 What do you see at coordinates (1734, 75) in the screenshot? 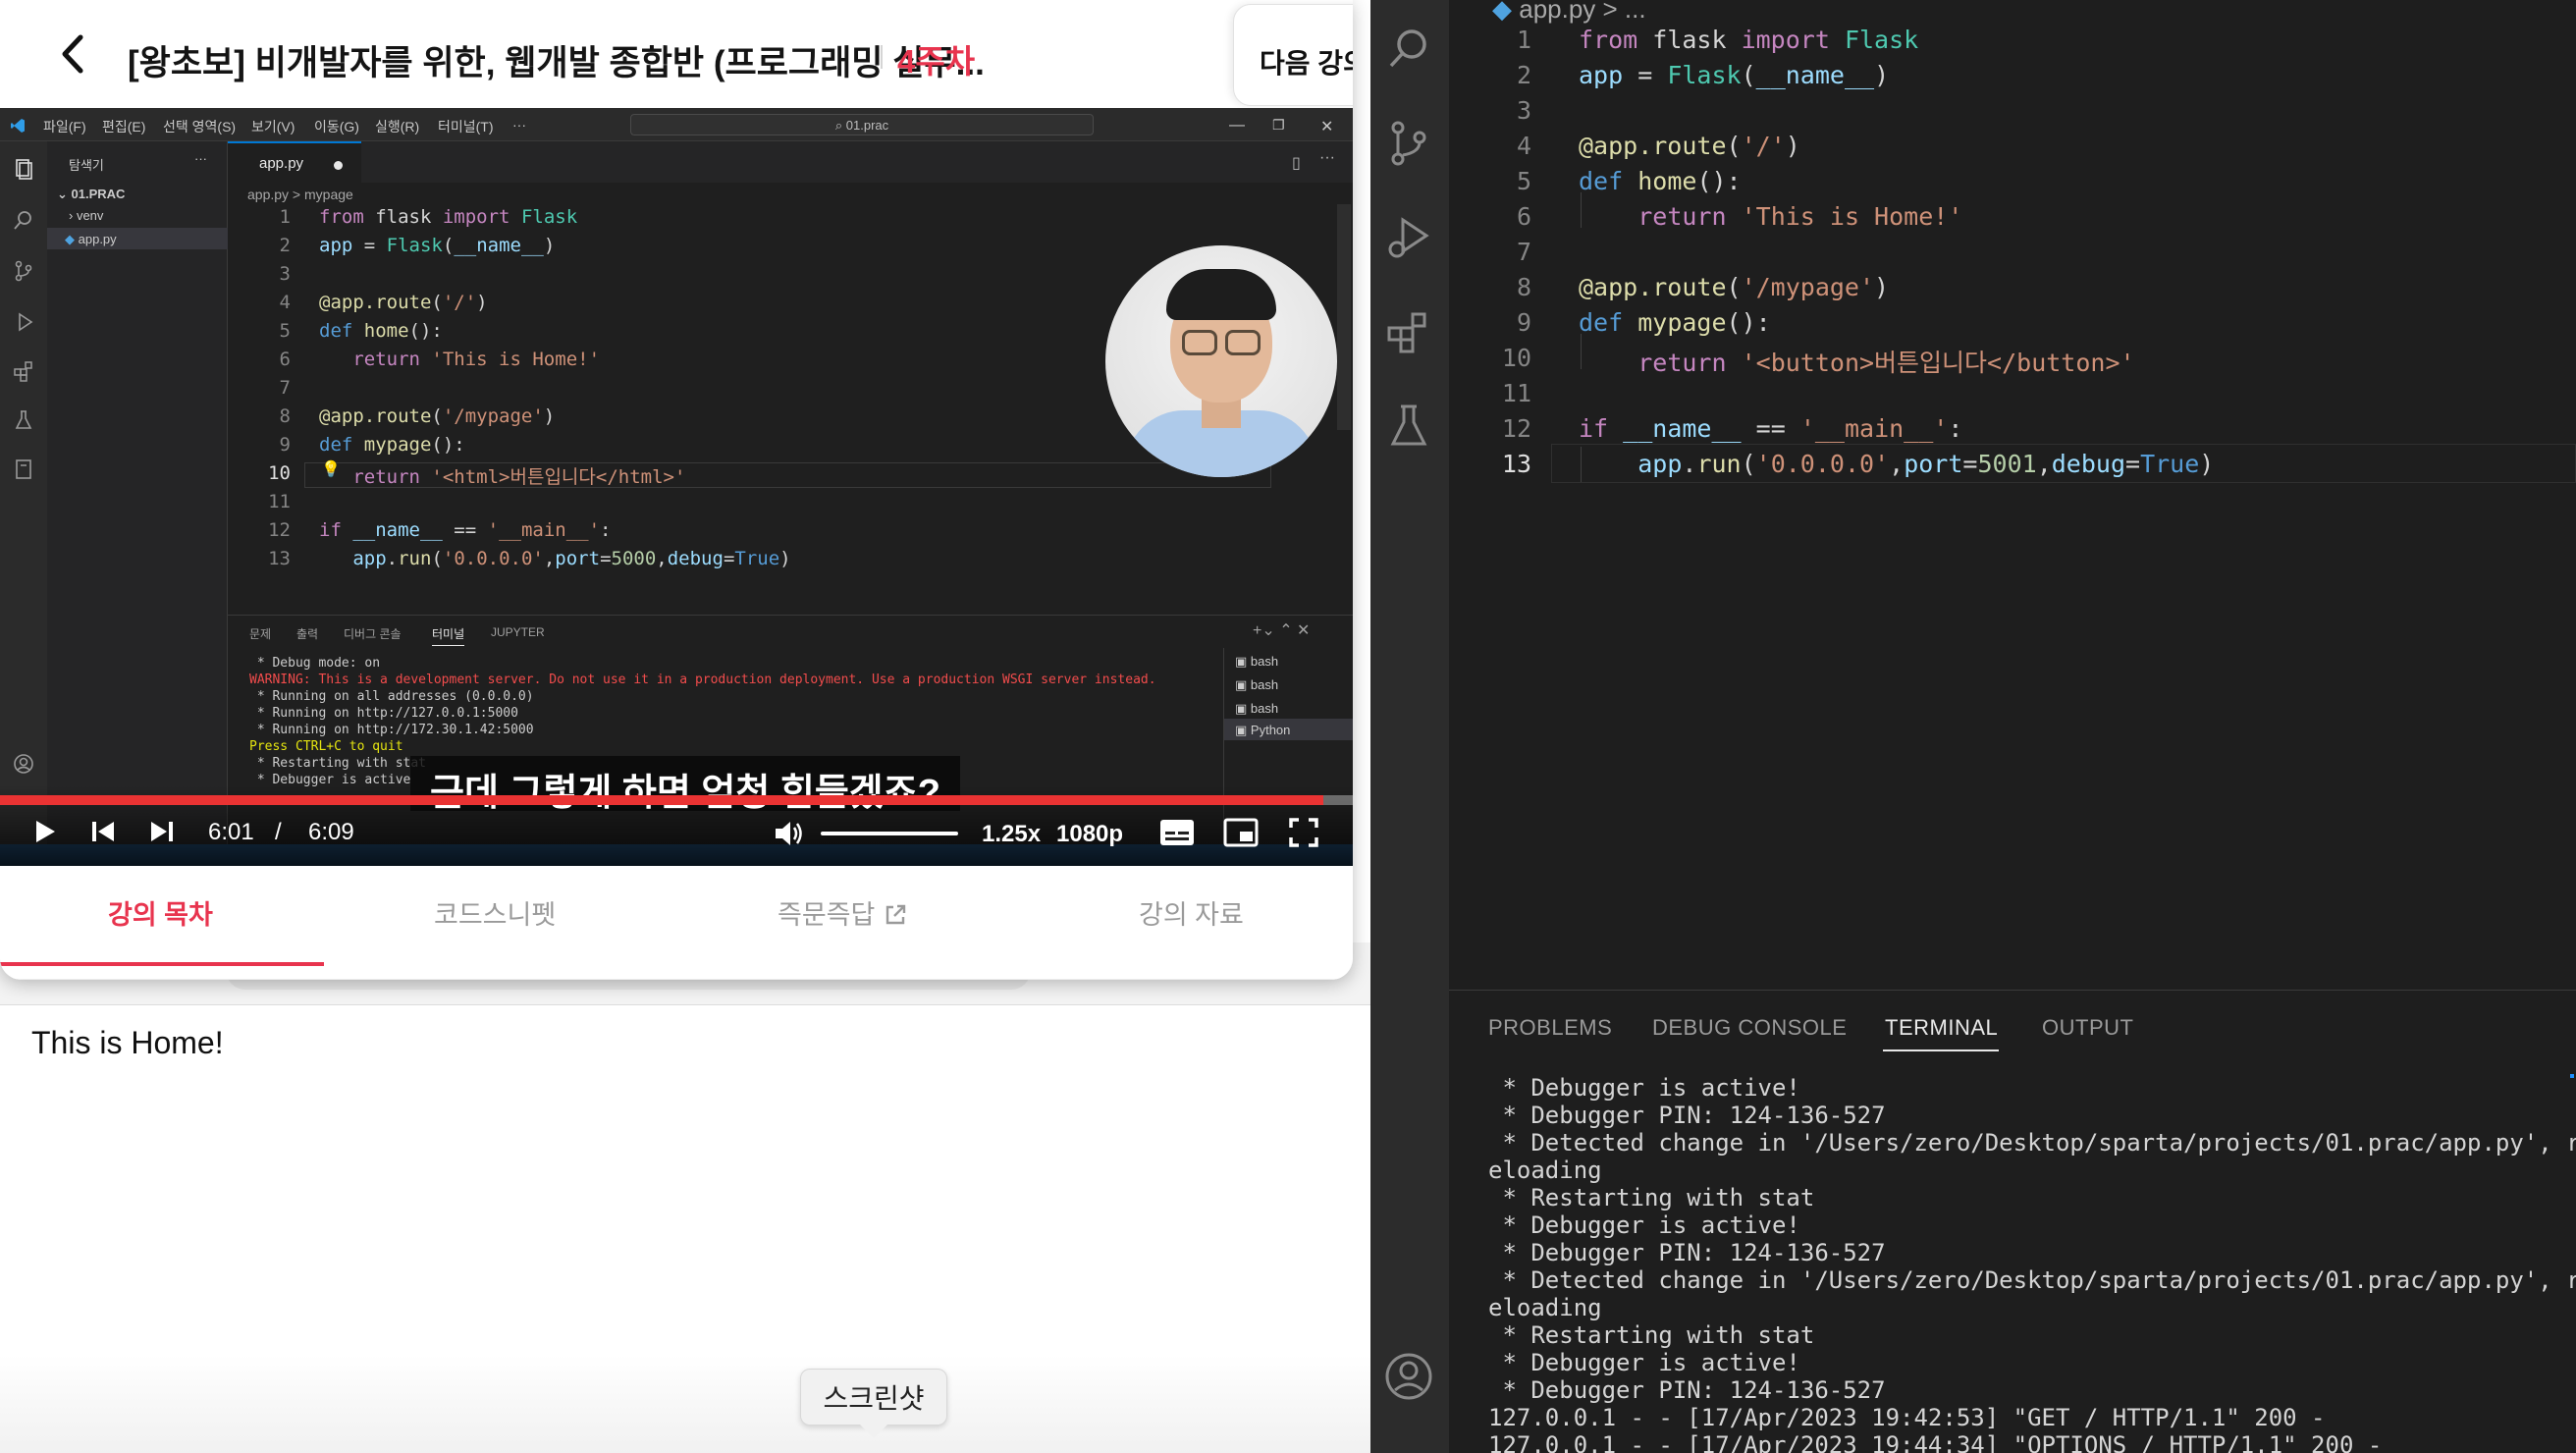
I see `code-line: app = Flask(__name__)` at bounding box center [1734, 75].